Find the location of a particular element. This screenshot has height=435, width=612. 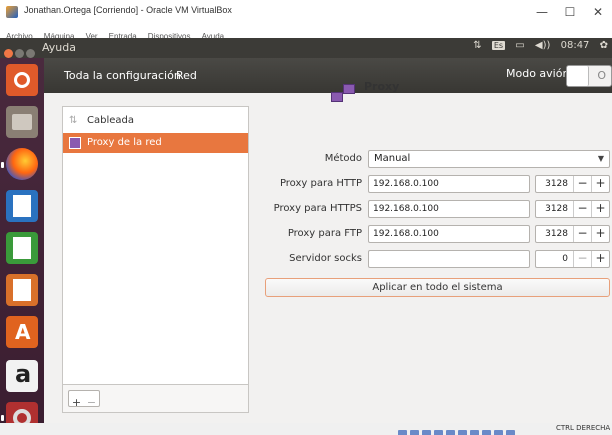

ftp-proxy-host-input: 192.168.0.100 is located at coordinates (449, 234).